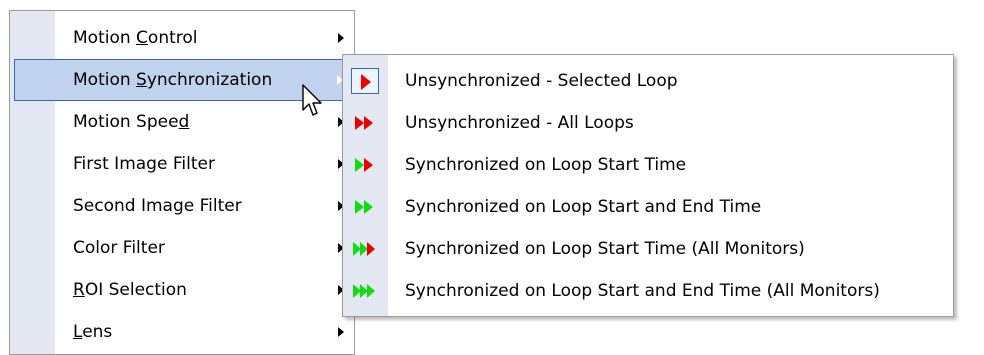 This screenshot has height=355, width=984. What do you see at coordinates (365, 81) in the screenshot?
I see `single-red-play-icon` at bounding box center [365, 81].